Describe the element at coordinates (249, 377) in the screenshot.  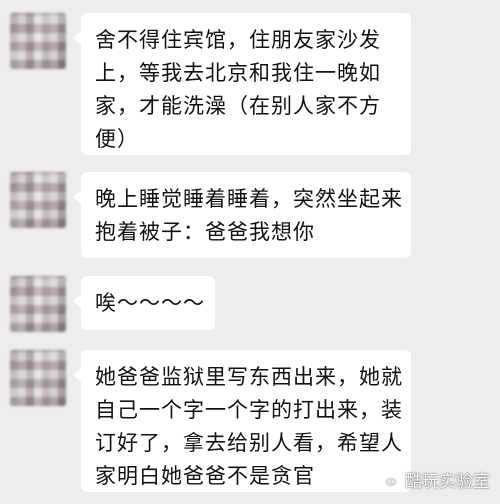
I see `message-text-line: 她爸爸监狱里写东西出来，她就` at that location.